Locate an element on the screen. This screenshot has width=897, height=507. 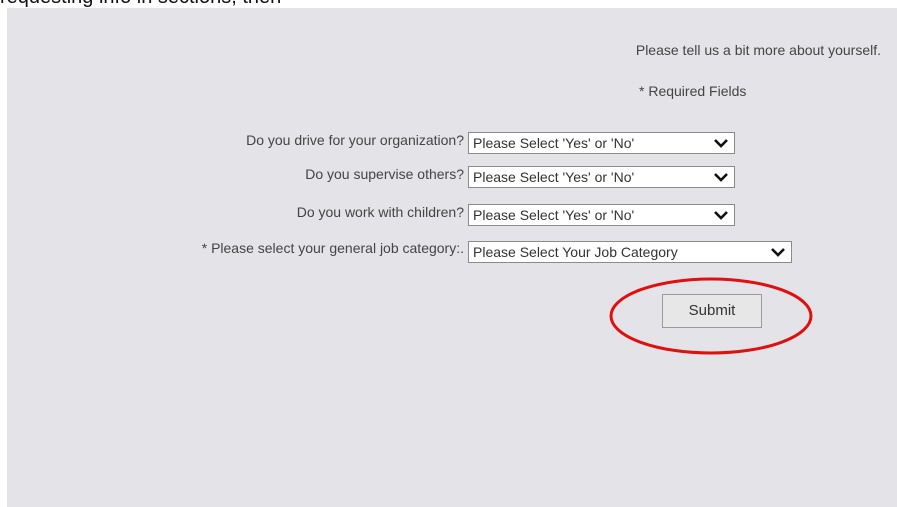
top-caption: requesting info in sections, then is located at coordinates (140, 4).